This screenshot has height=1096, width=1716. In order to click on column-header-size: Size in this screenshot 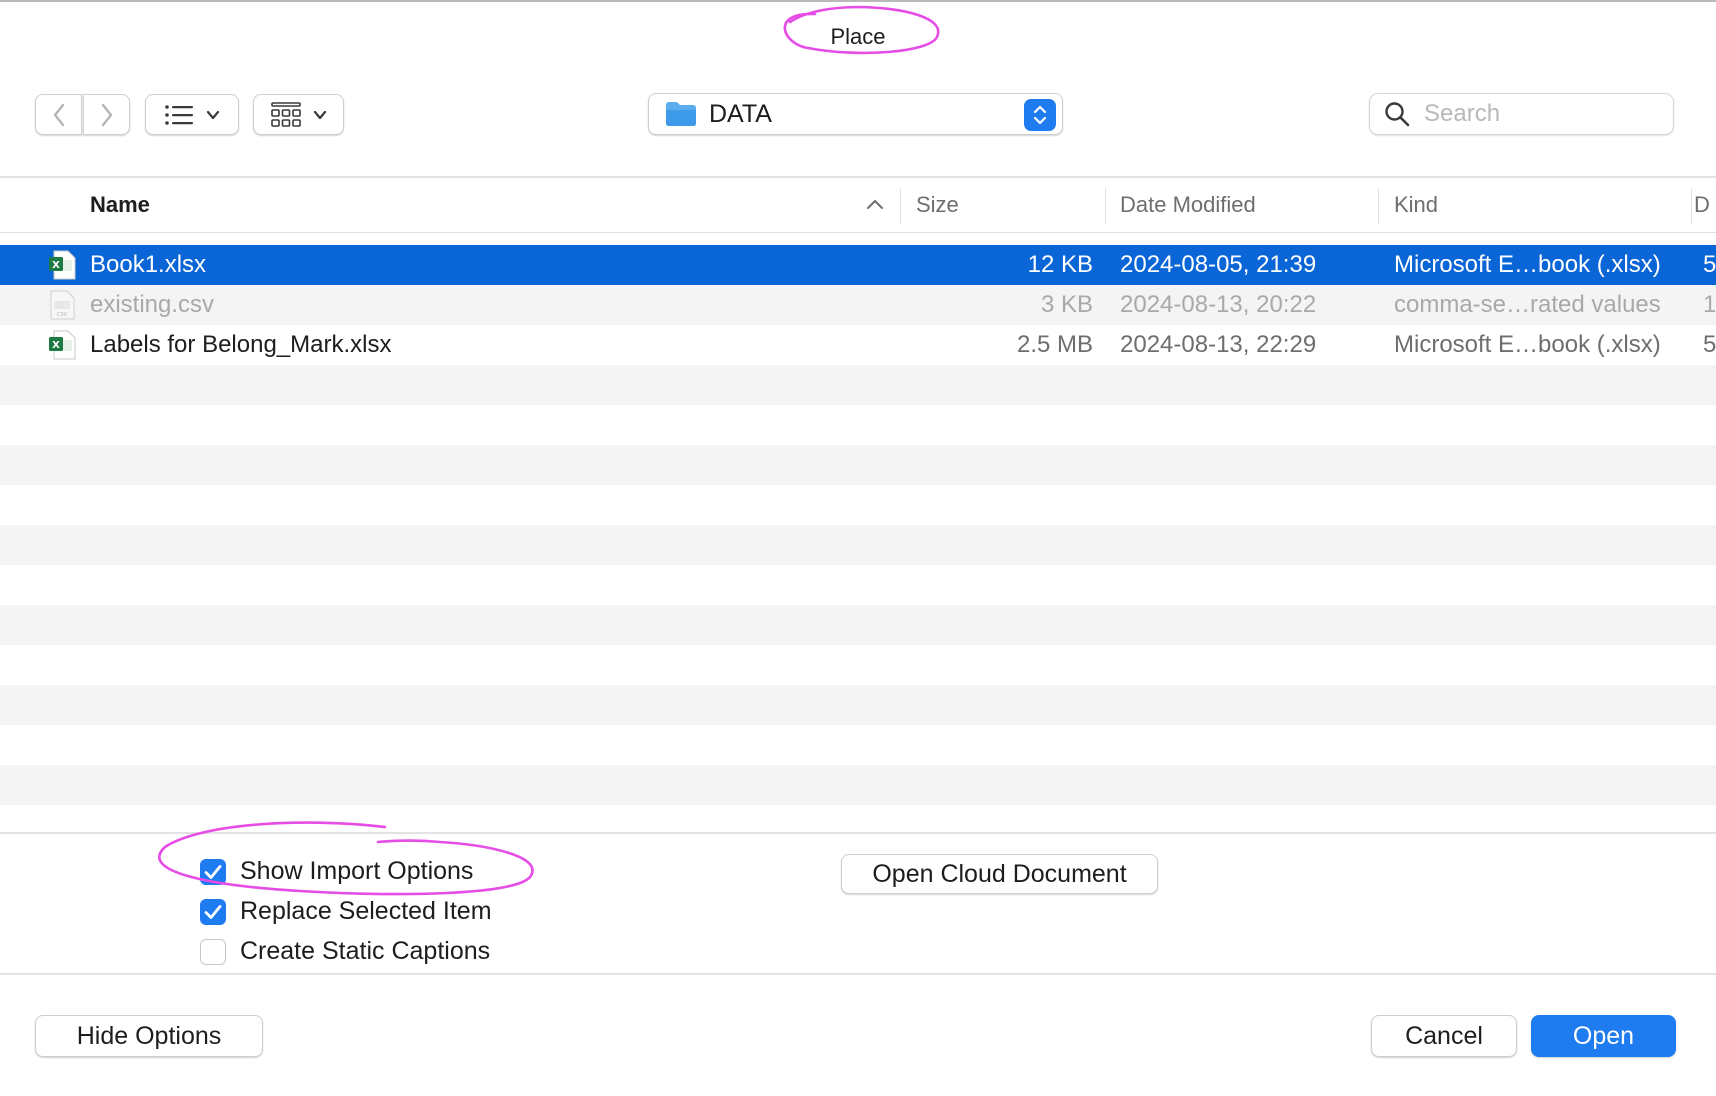, I will do `click(937, 205)`.